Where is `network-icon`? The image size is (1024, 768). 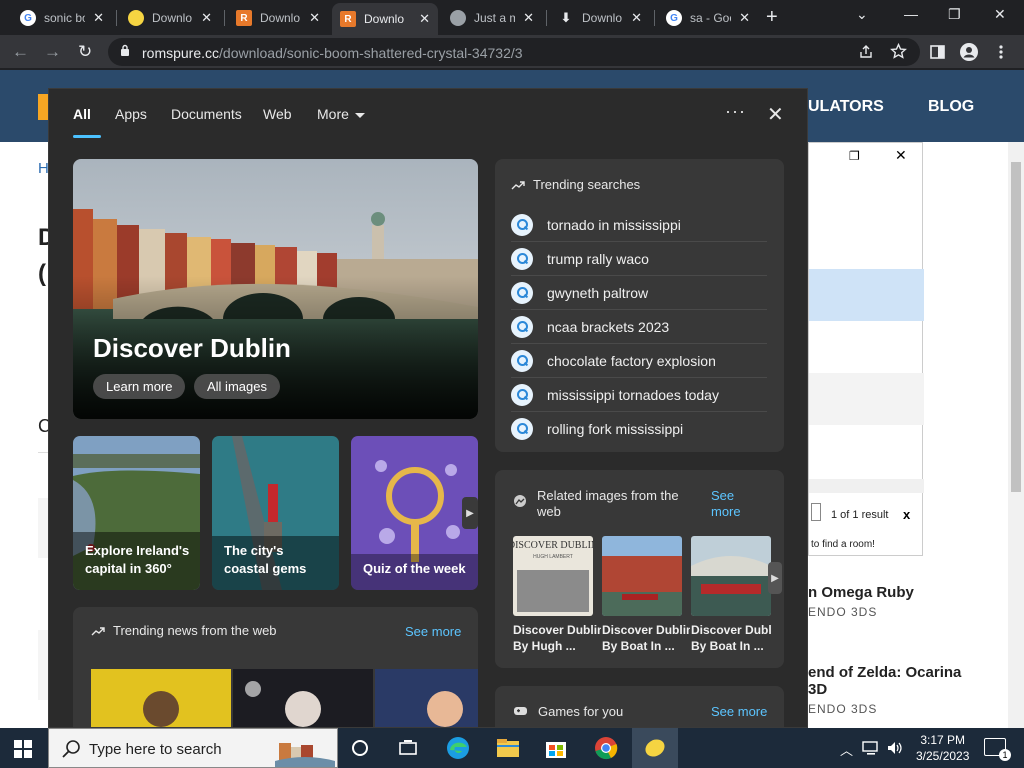 network-icon is located at coordinates (871, 748).